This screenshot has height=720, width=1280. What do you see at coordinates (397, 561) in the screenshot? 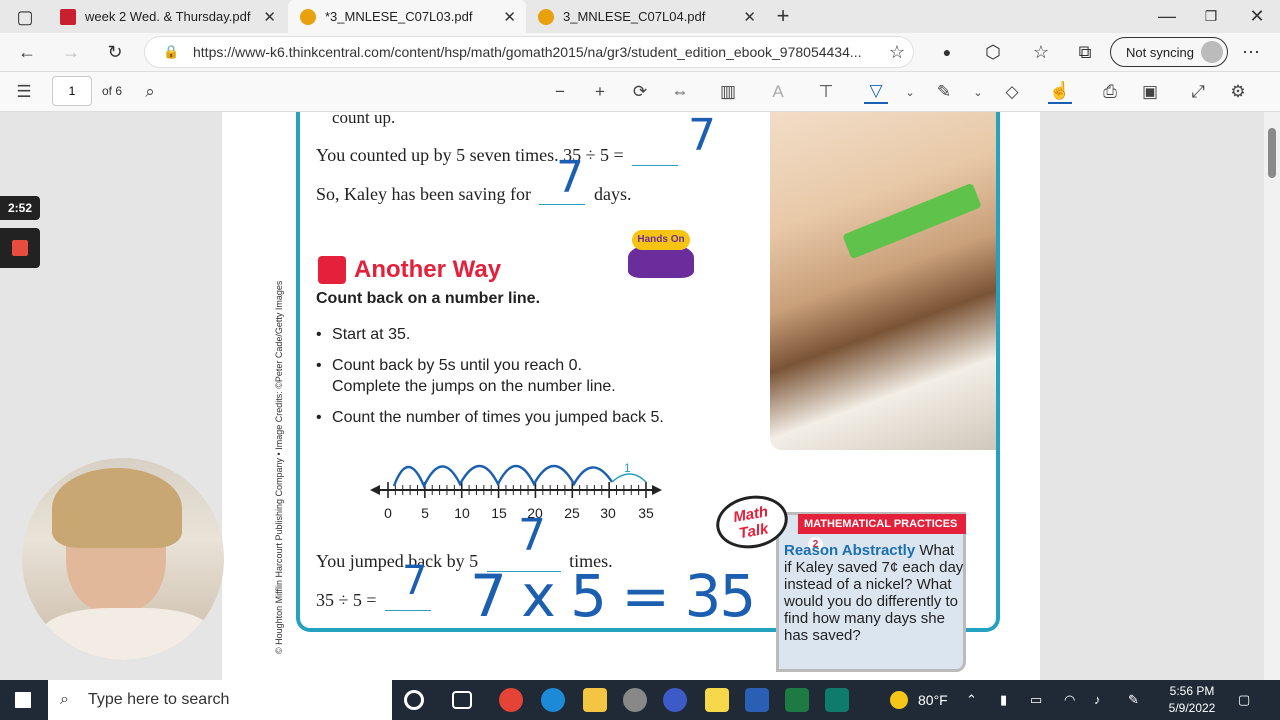
I see `jumped-text: You jumped back by 5` at bounding box center [397, 561].